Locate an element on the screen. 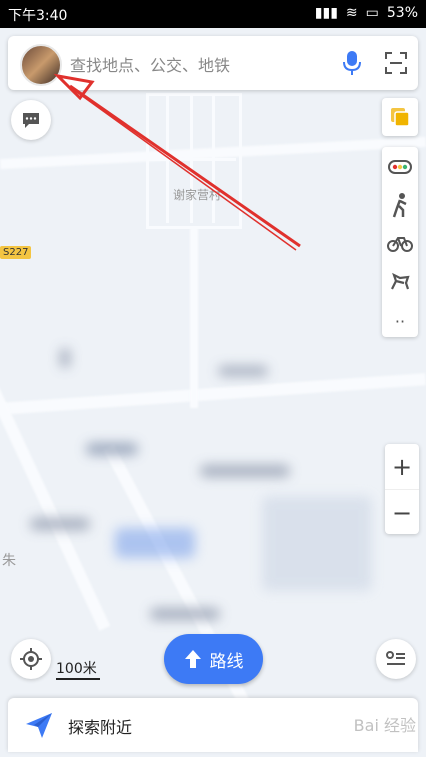  layers-icon is located at coordinates (400, 117).